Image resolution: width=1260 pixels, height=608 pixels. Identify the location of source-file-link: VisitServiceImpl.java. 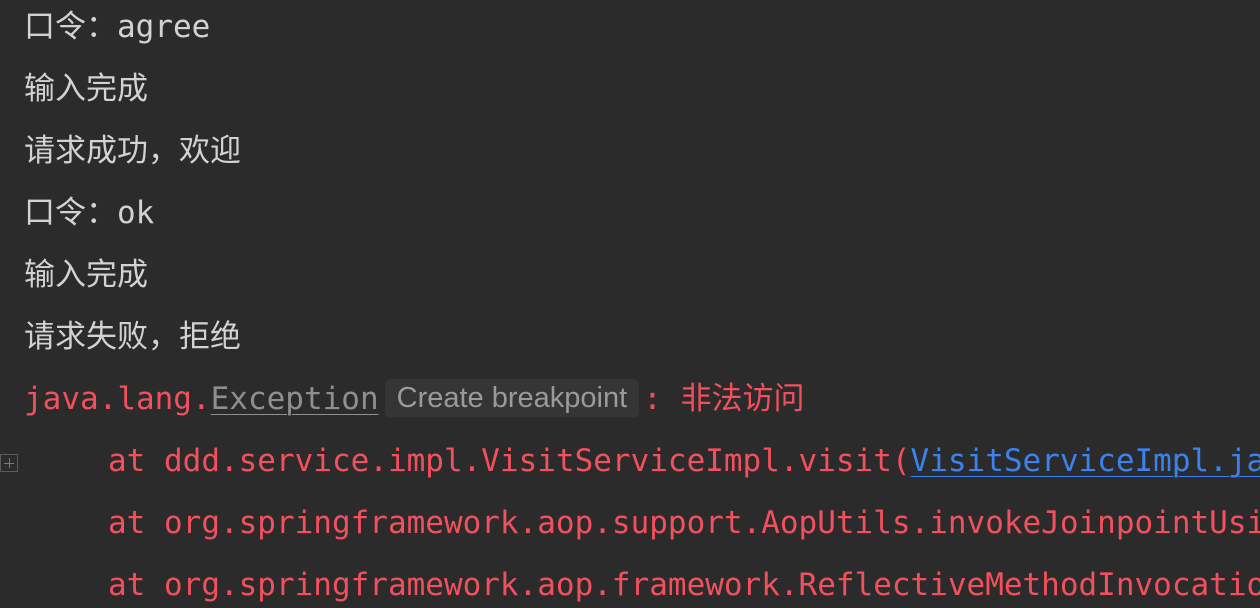
(1085, 461).